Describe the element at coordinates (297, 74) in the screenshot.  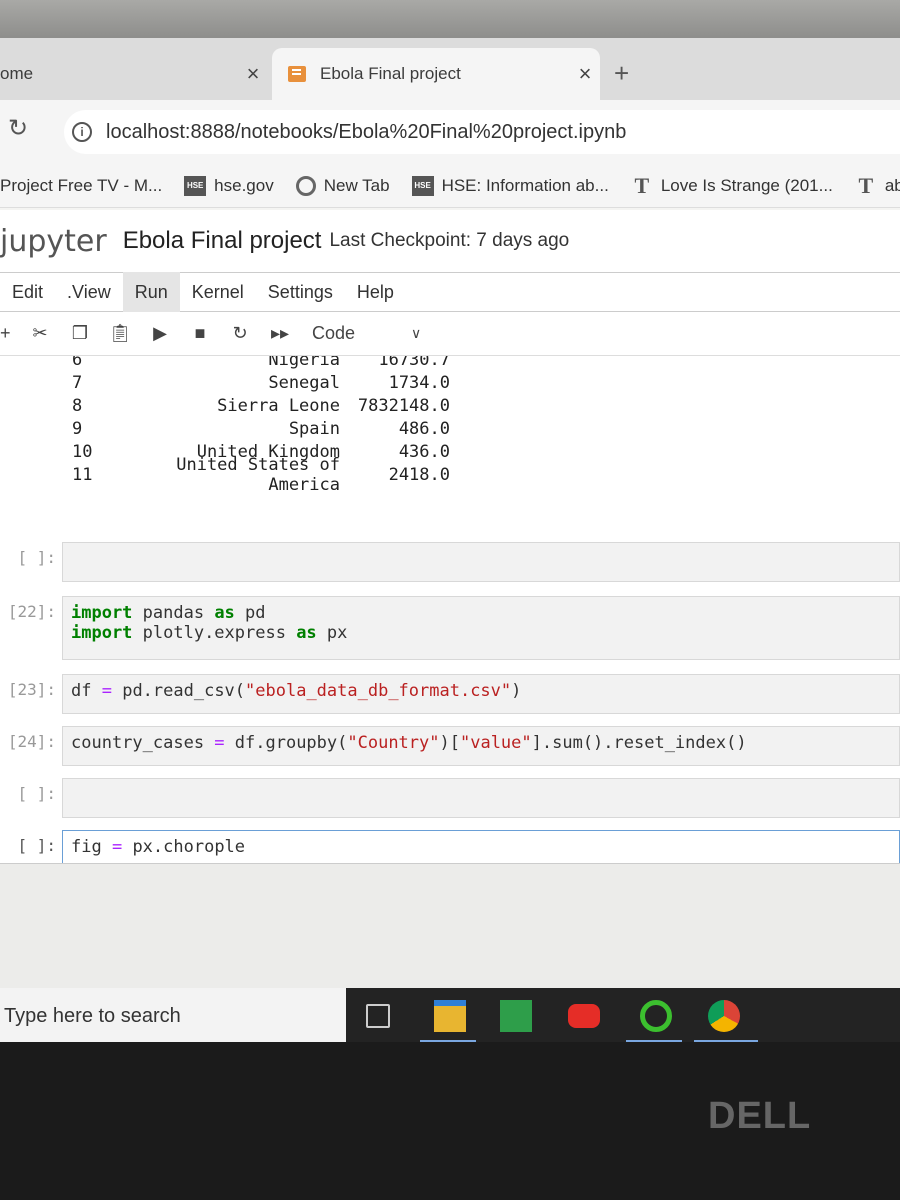
I see `notebook-favicon-icon` at that location.